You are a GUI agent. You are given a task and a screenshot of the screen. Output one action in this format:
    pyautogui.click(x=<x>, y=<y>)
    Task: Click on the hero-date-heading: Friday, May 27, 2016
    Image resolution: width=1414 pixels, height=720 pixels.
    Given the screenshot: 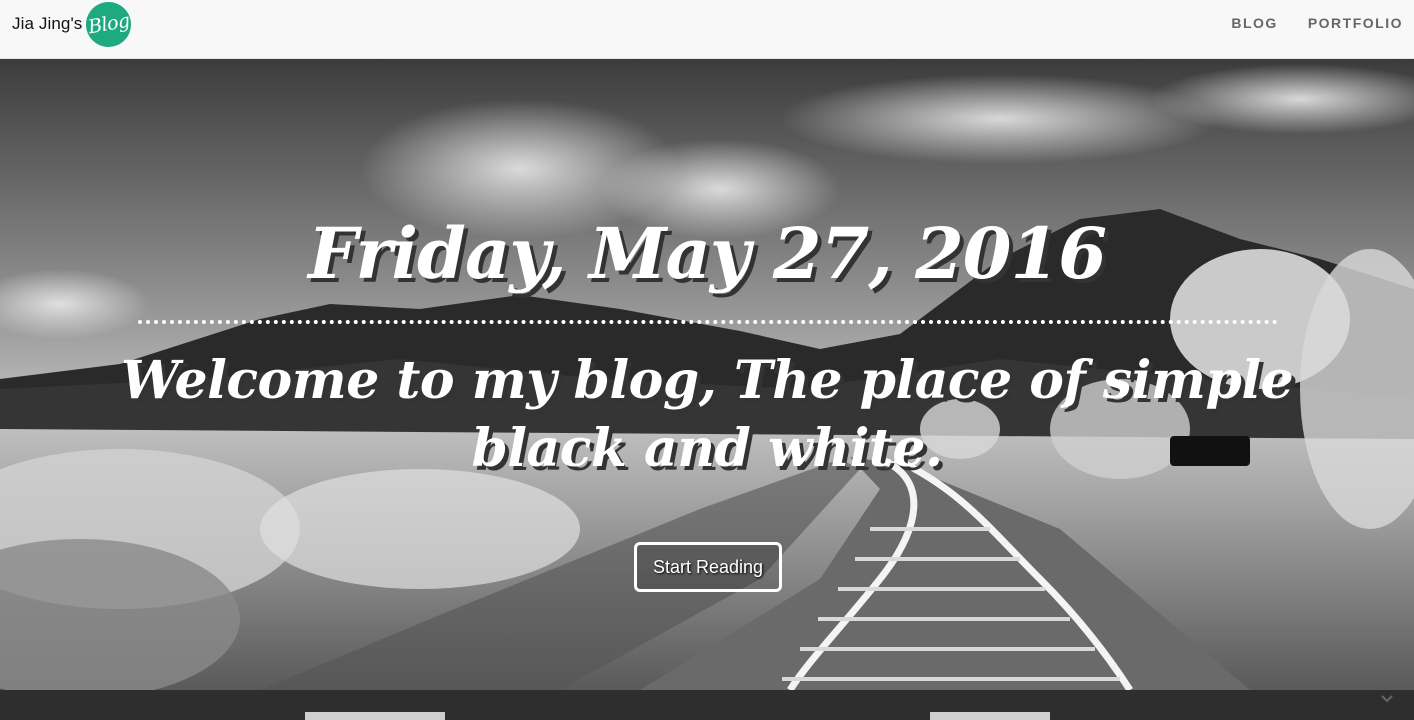 What is the action you would take?
    pyautogui.click(x=707, y=253)
    